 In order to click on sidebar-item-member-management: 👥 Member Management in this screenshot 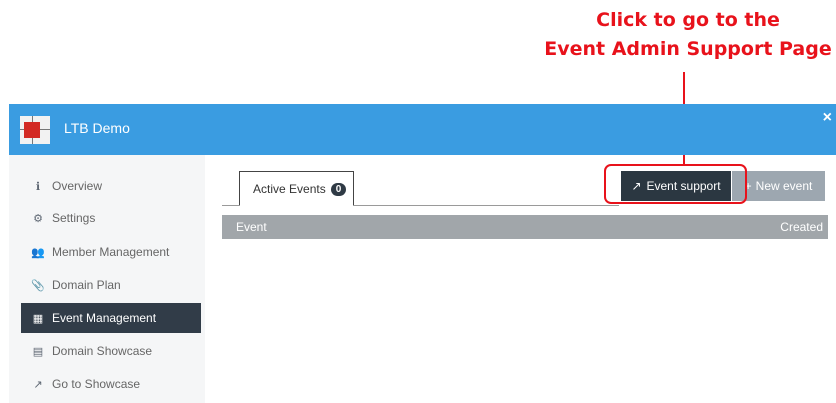, I will do `click(111, 252)`.